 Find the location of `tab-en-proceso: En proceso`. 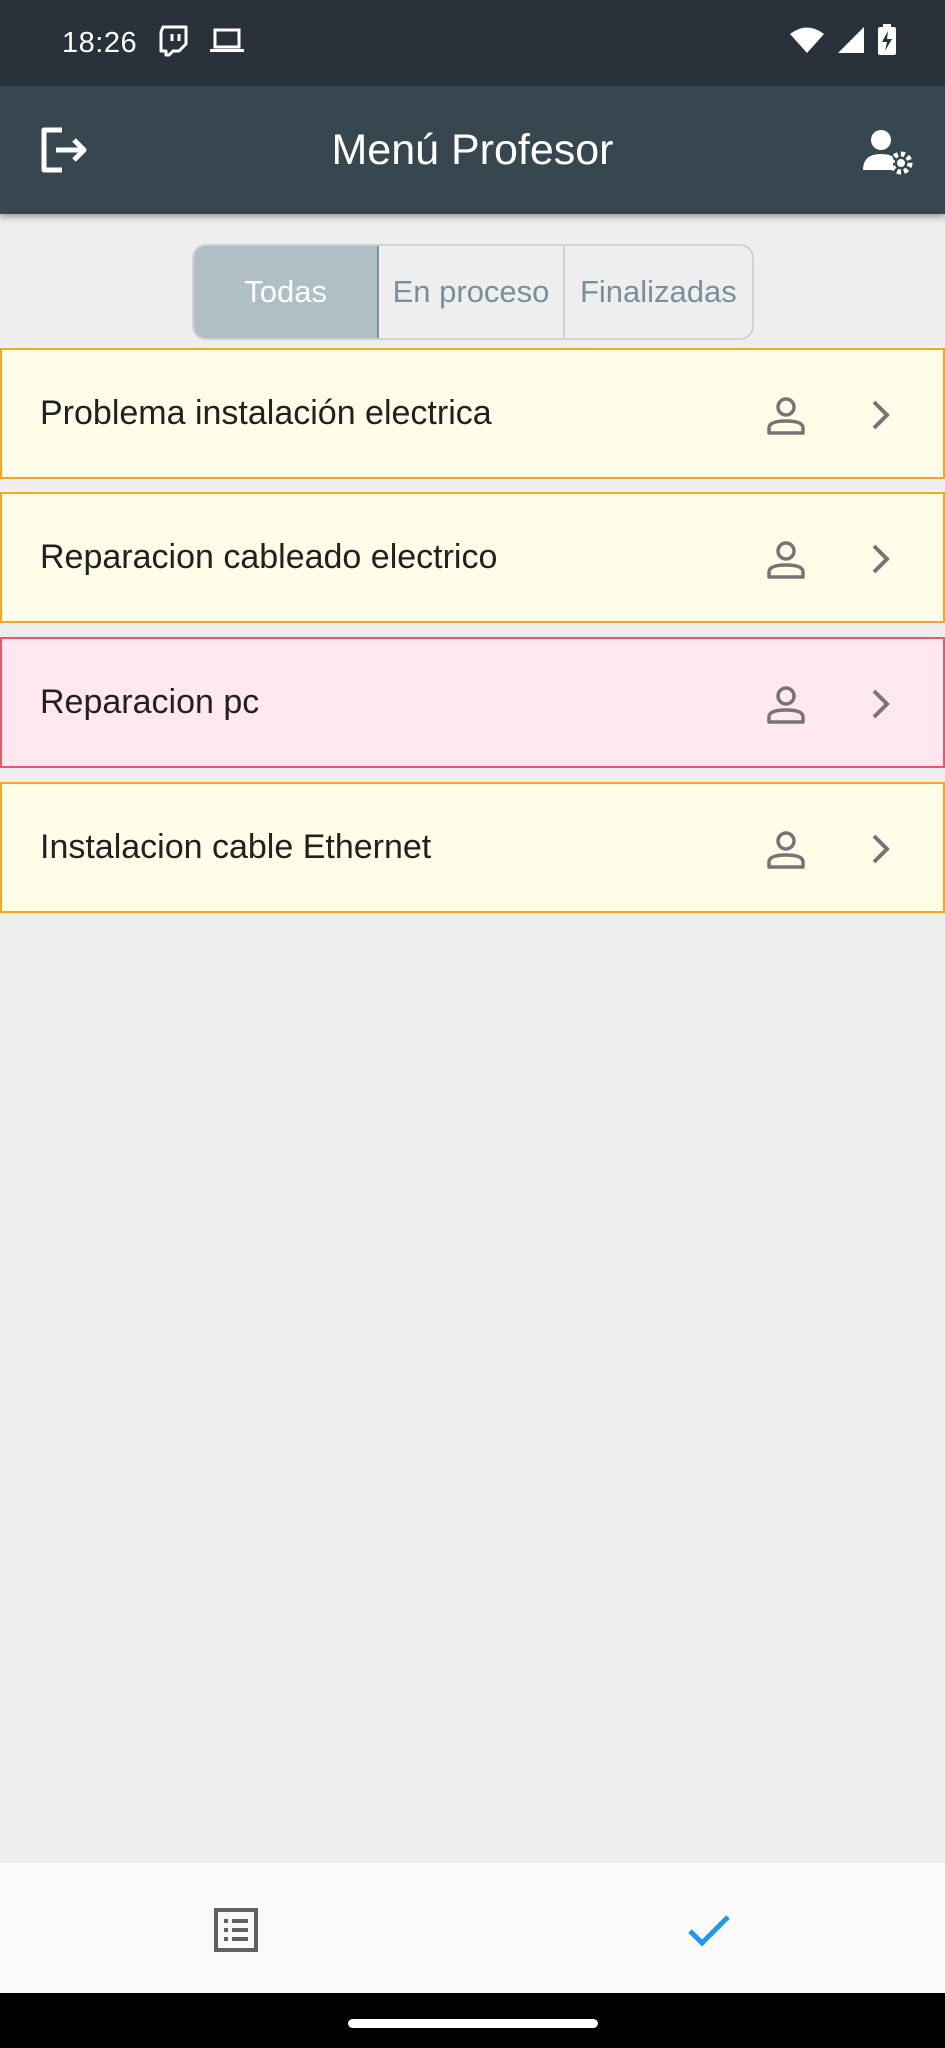

tab-en-proceso: En proceso is located at coordinates (472, 292).